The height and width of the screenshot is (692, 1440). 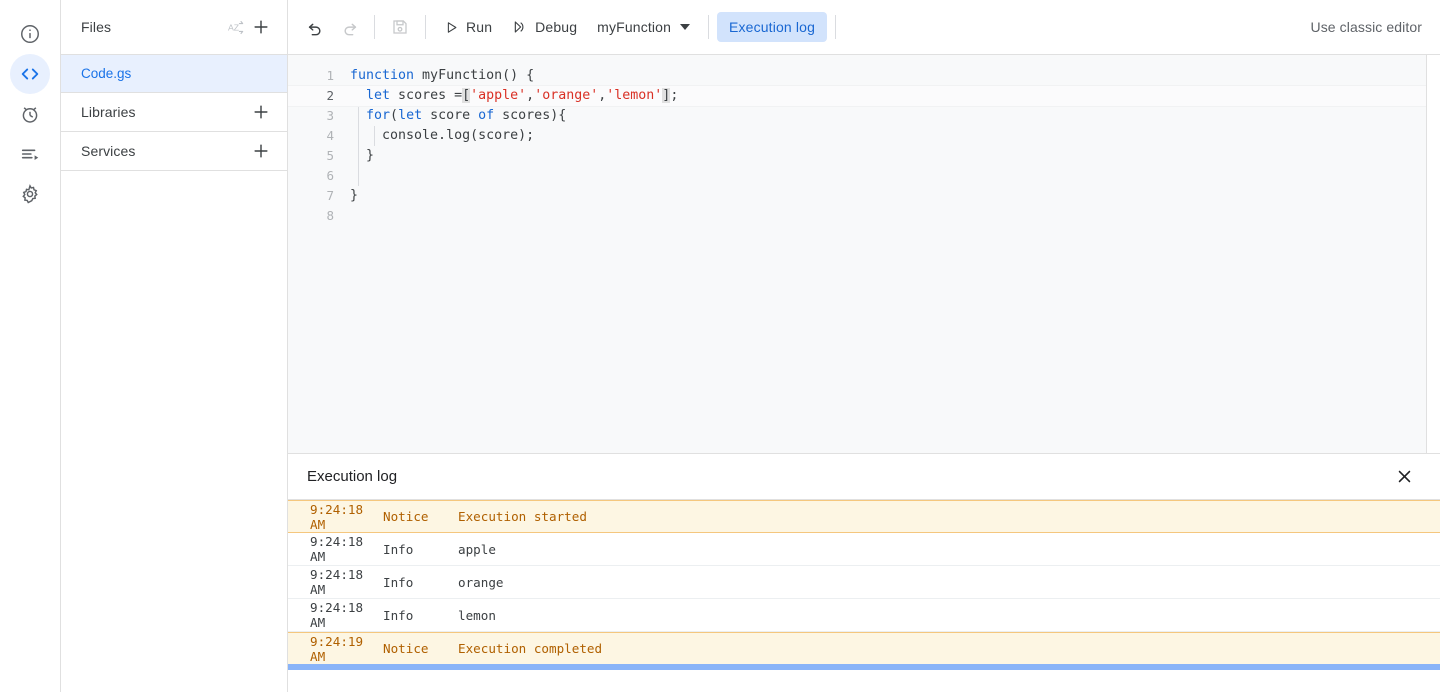 What do you see at coordinates (466, 95) in the screenshot?
I see `code-token: [` at bounding box center [466, 95].